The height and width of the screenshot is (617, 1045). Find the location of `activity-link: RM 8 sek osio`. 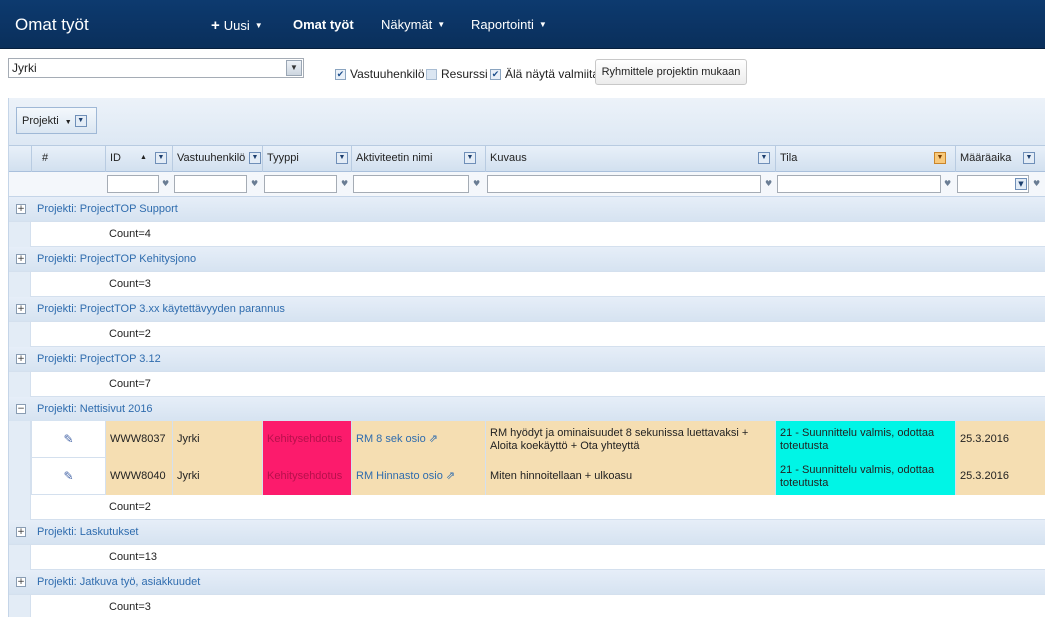

activity-link: RM 8 sek osio is located at coordinates (391, 439).